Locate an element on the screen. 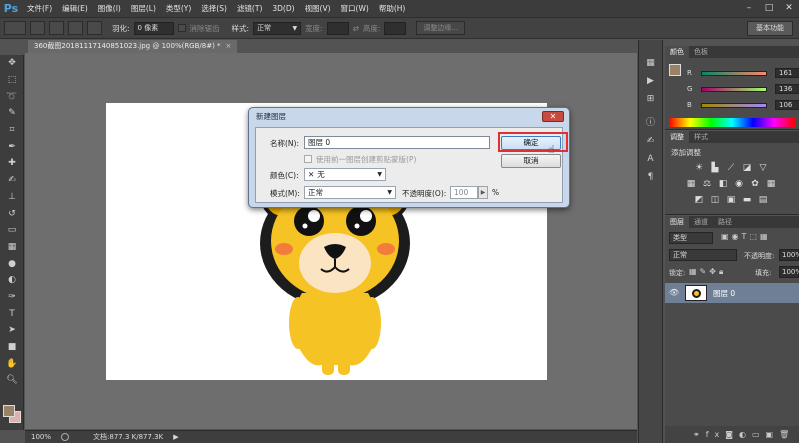 Image resolution: width=799 pixels, height=443 pixels. swap-icon: ⇄ is located at coordinates (356, 28).